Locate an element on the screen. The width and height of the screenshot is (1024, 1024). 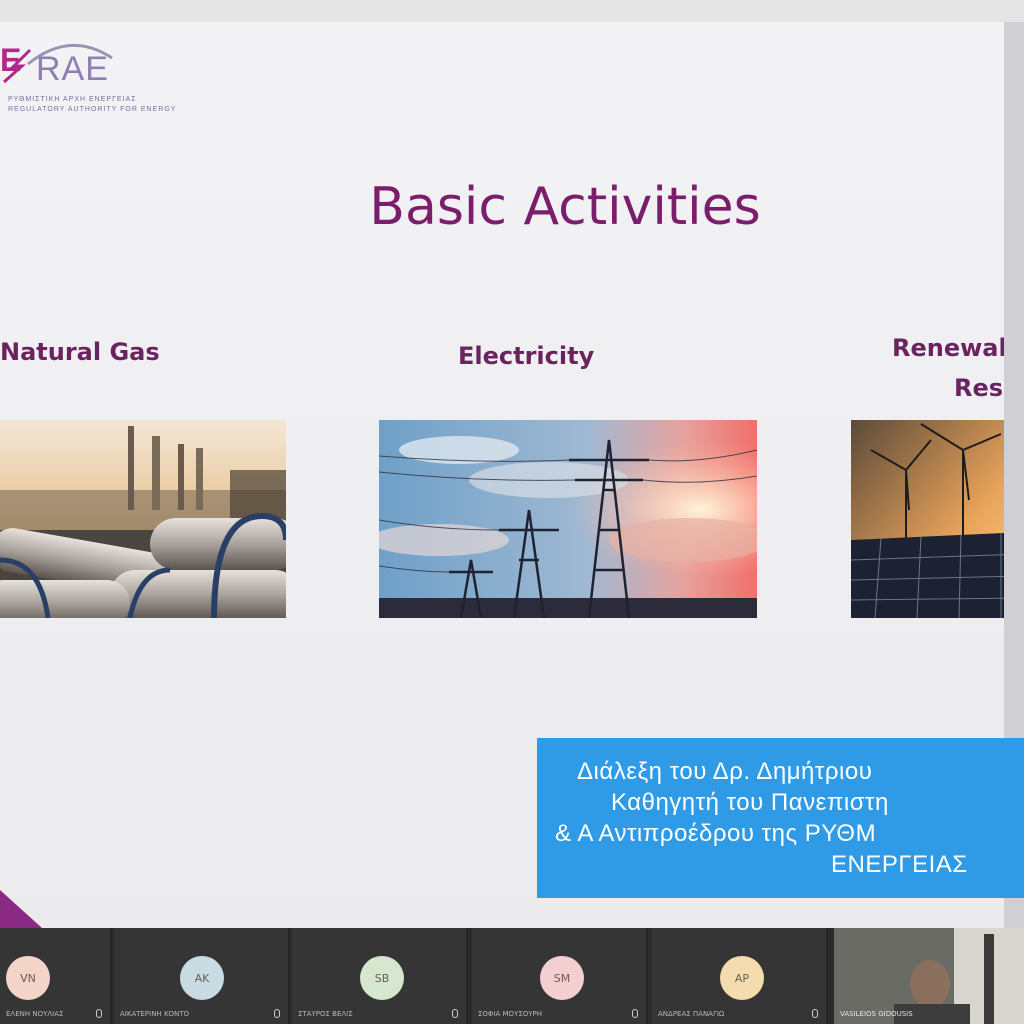
participant-name: VASILEIOS GIDOUSIS is located at coordinates (876, 1014).